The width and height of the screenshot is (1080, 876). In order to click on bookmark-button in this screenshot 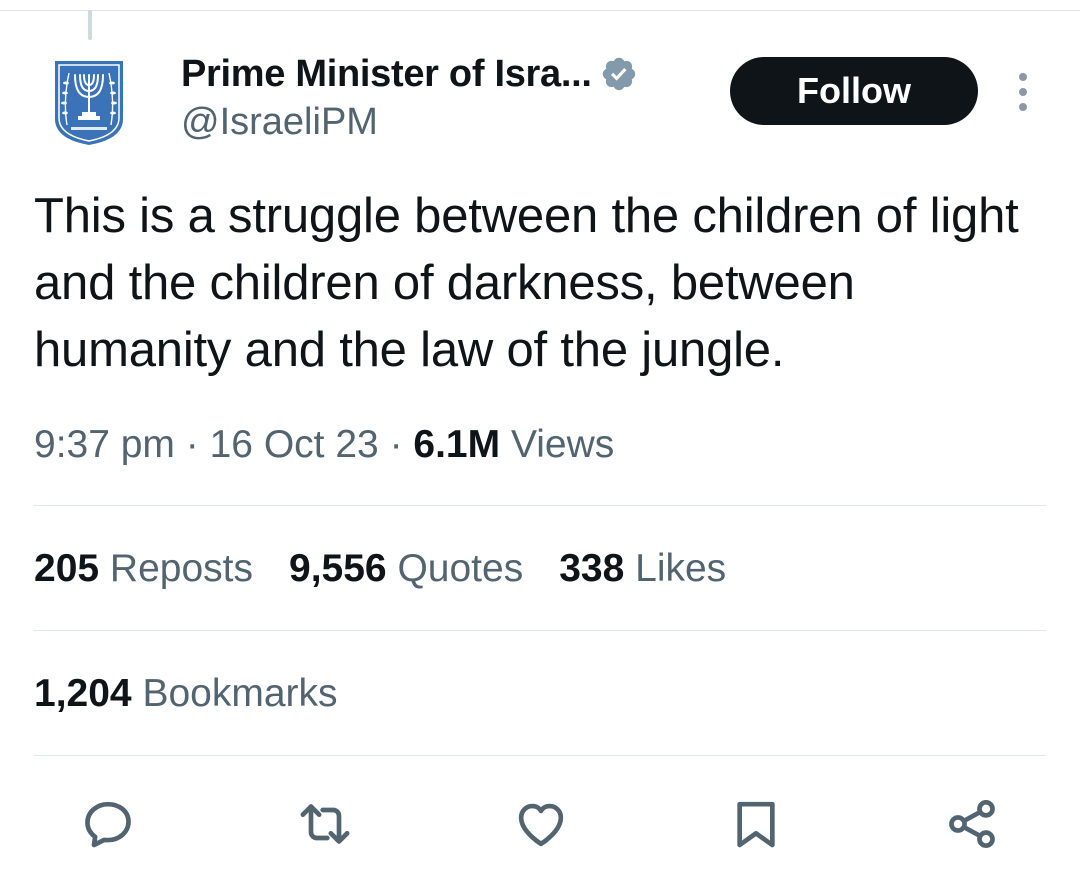, I will do `click(756, 824)`.